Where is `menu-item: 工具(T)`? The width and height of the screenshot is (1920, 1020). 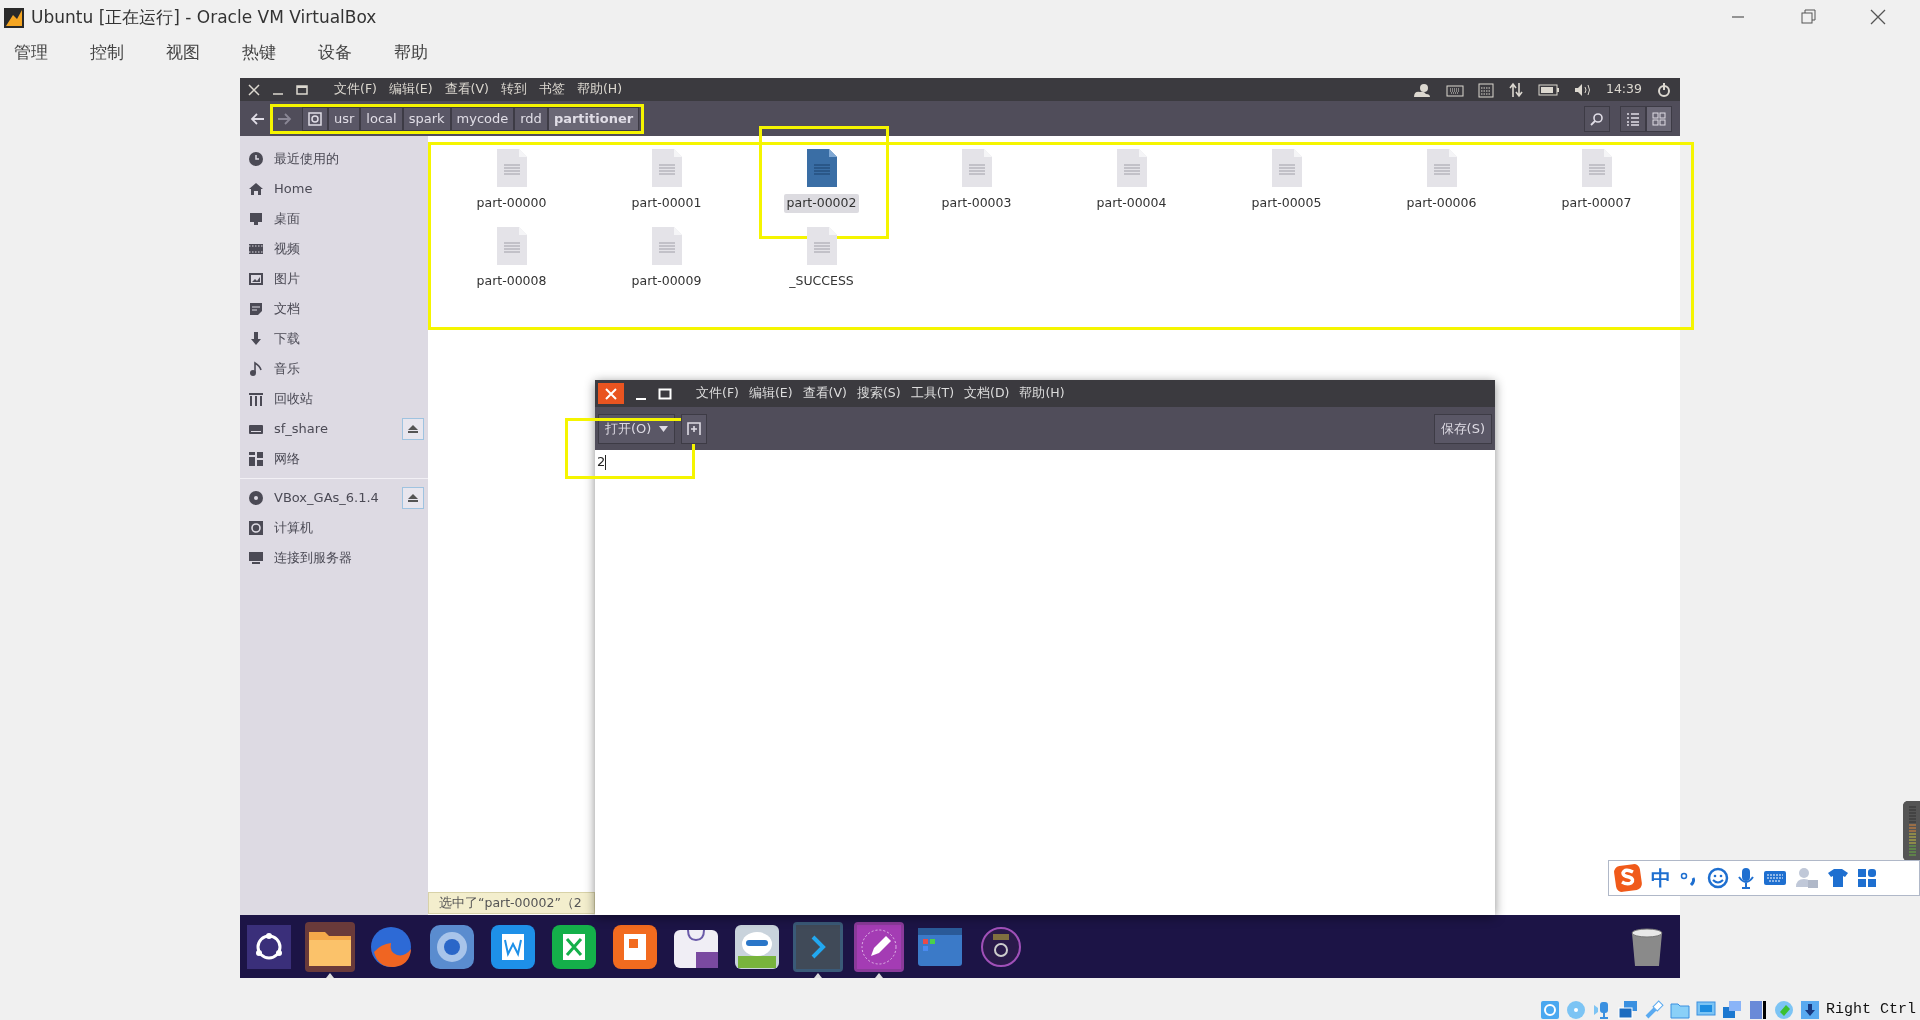
menu-item: 工具(T) is located at coordinates (932, 393).